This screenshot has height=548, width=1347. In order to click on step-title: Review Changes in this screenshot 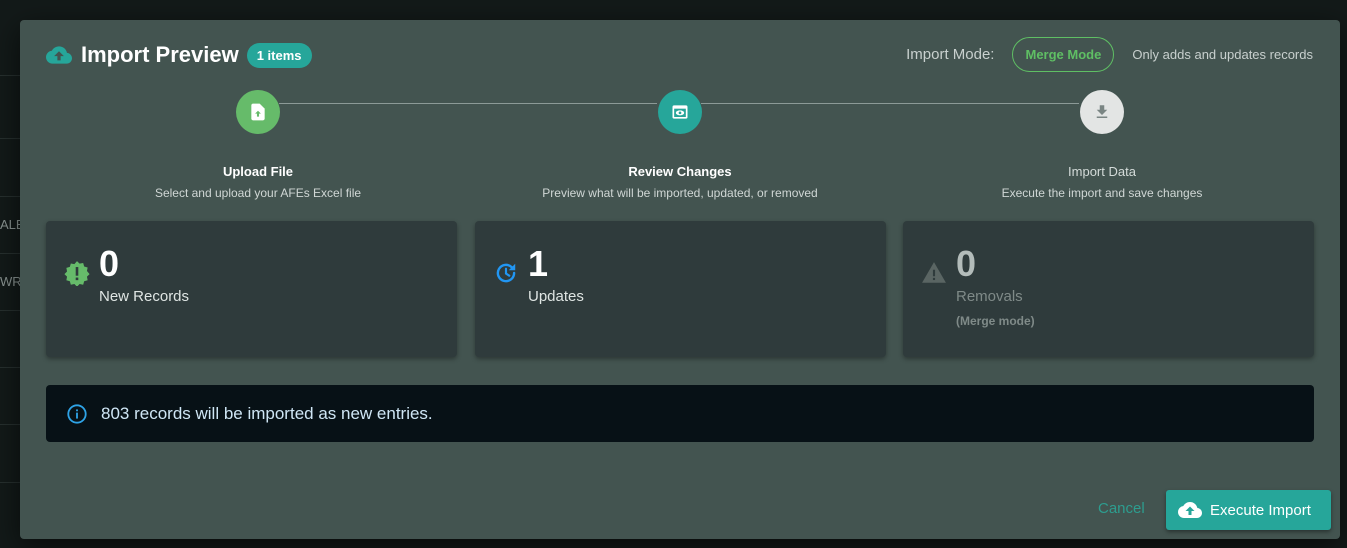, I will do `click(680, 171)`.